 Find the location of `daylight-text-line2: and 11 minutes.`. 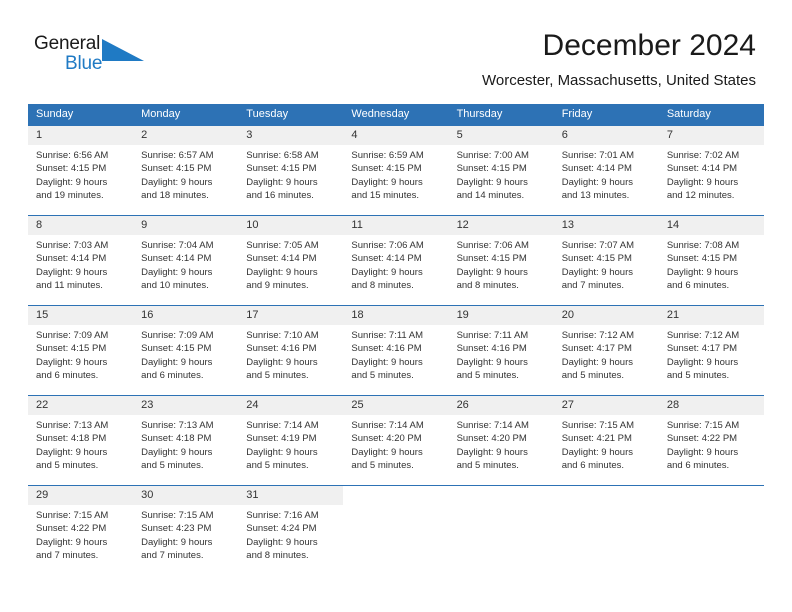

daylight-text-line2: and 11 minutes. is located at coordinates (69, 285).